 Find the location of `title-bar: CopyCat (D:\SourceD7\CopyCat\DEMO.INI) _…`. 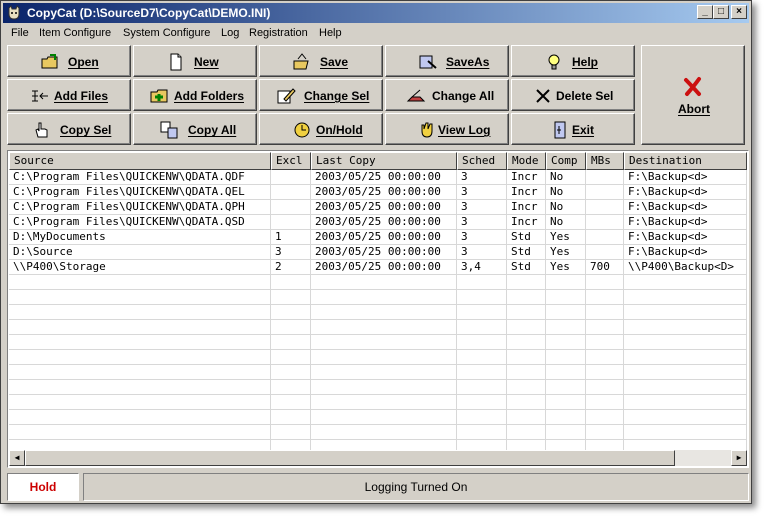

title-bar: CopyCat (D:\SourceD7\CopyCat\DEMO.INI) _… is located at coordinates (376, 13).